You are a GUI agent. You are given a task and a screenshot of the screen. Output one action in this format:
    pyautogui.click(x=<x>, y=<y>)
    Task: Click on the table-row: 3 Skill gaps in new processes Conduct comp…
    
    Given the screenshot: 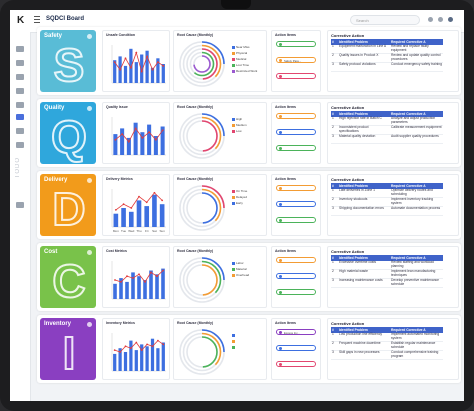 What is the action you would take?
    pyautogui.click(x=387, y=355)
    